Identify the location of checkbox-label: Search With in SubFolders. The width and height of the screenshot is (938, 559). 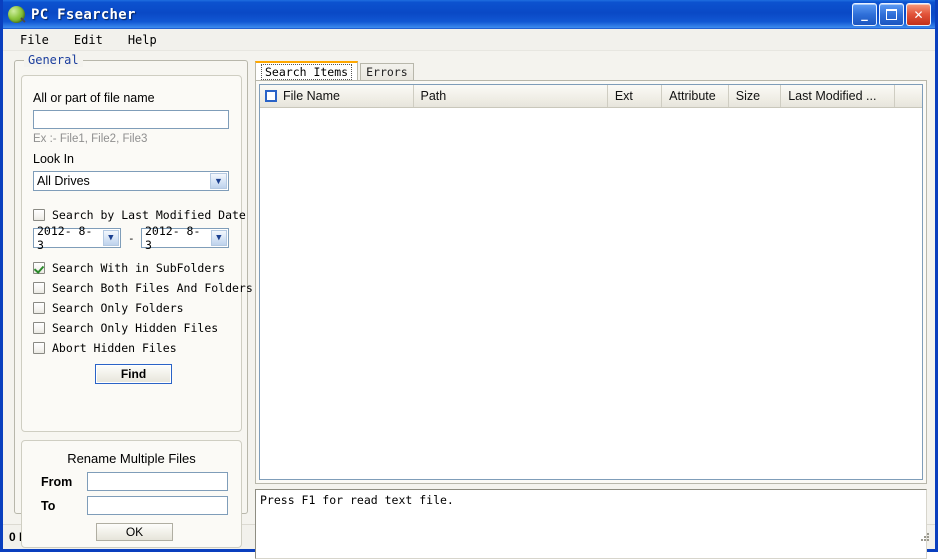
(139, 267).